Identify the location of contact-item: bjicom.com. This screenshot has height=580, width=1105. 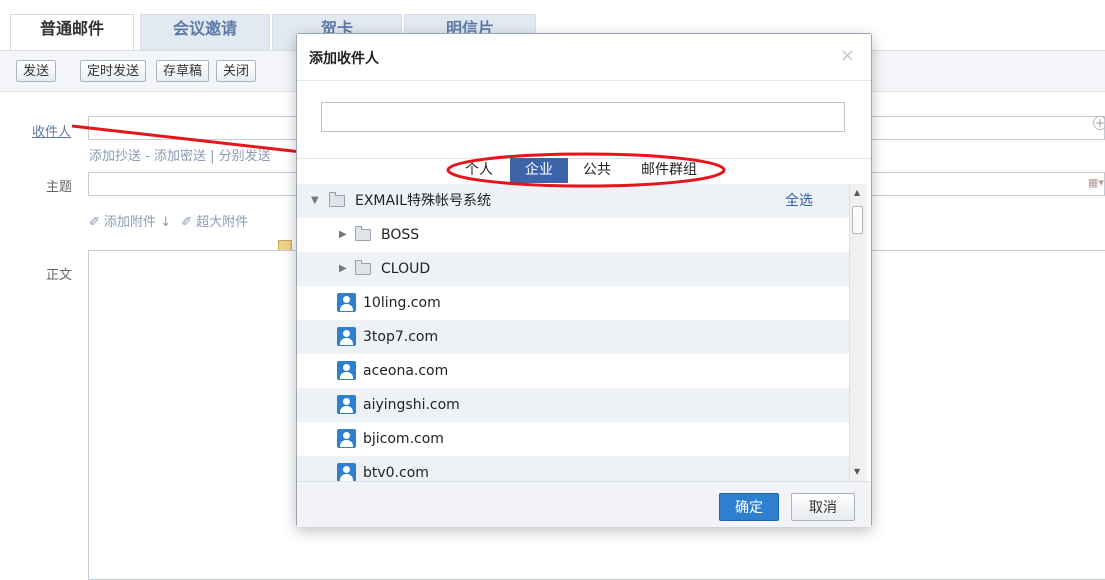
(573, 439).